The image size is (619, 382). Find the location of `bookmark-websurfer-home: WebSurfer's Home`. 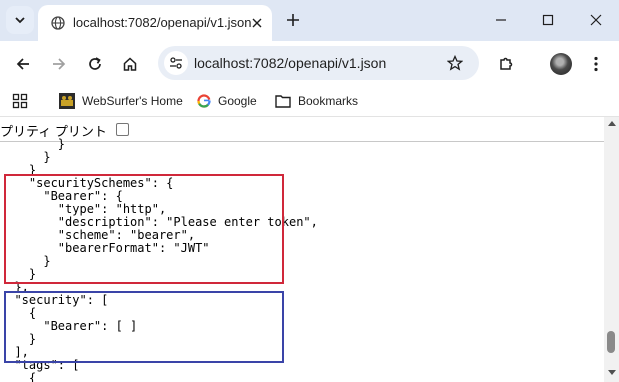

bookmark-websurfer-home: WebSurfer's Home is located at coordinates (121, 101).